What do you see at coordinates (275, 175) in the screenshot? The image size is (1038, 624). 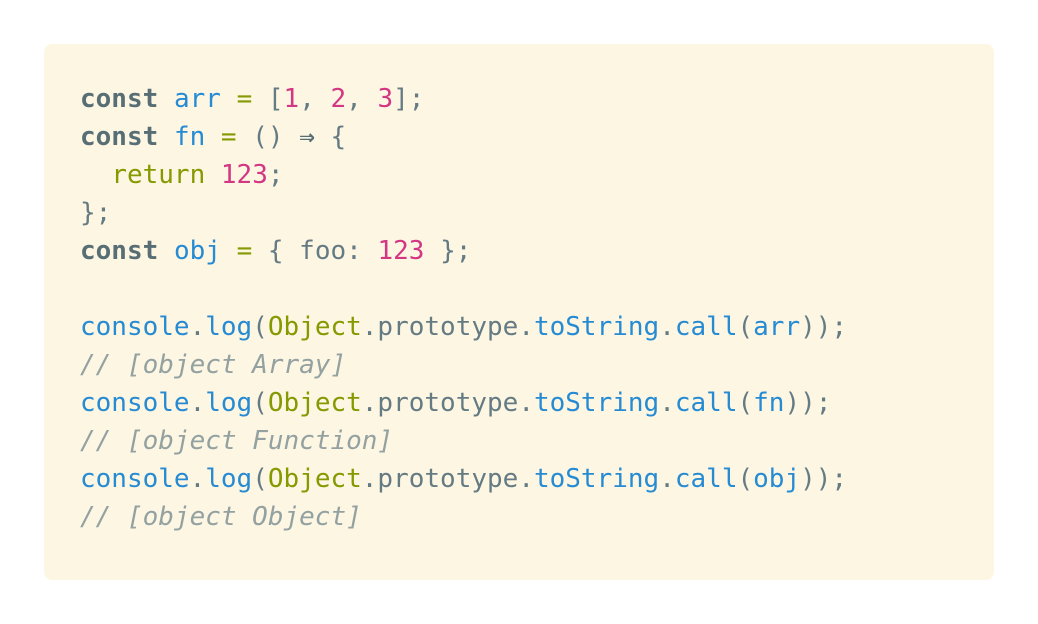 I see `code-token: ;` at bounding box center [275, 175].